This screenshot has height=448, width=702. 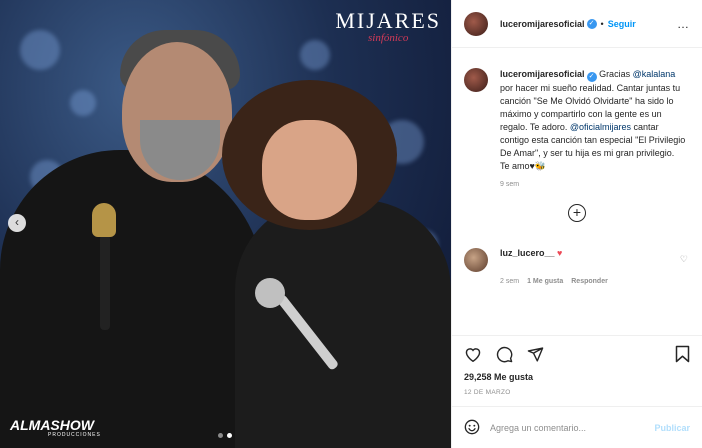 I want to click on gold-microphone, so click(x=104, y=220).